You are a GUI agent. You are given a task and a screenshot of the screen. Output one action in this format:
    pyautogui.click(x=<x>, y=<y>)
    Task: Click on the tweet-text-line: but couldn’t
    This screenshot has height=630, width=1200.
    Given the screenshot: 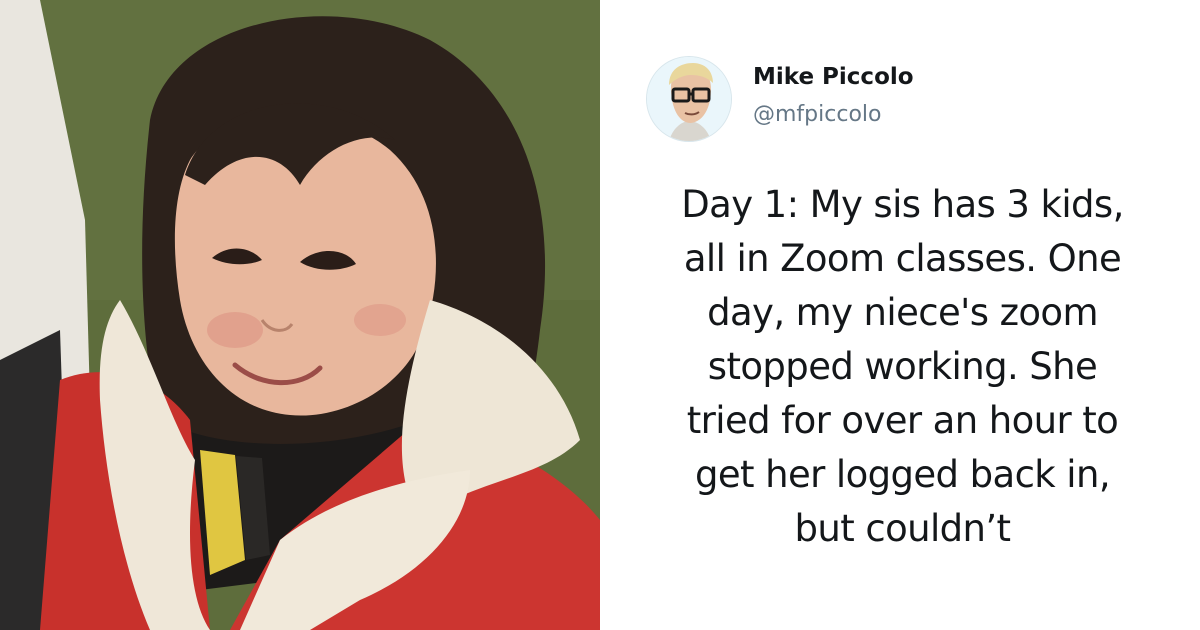 What is the action you would take?
    pyautogui.click(x=903, y=528)
    